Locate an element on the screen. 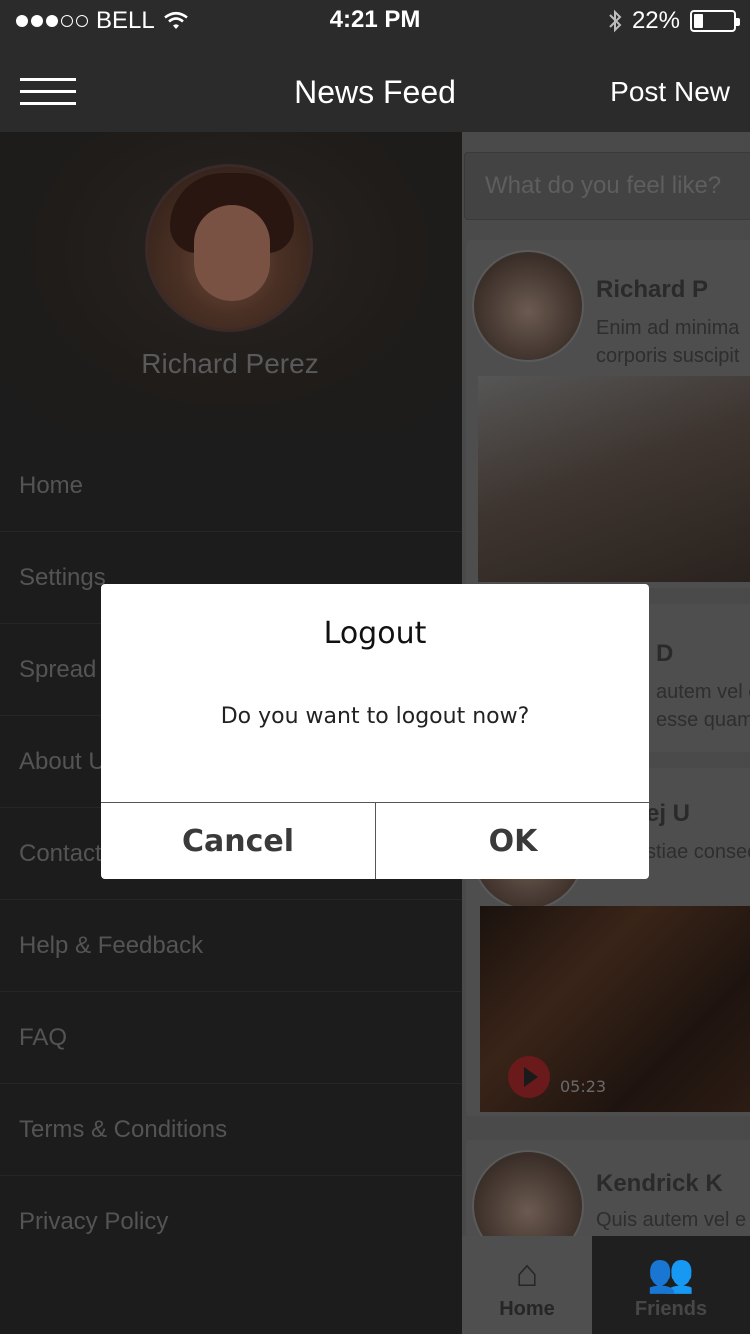  cancel-button: Cancel is located at coordinates (238, 841).